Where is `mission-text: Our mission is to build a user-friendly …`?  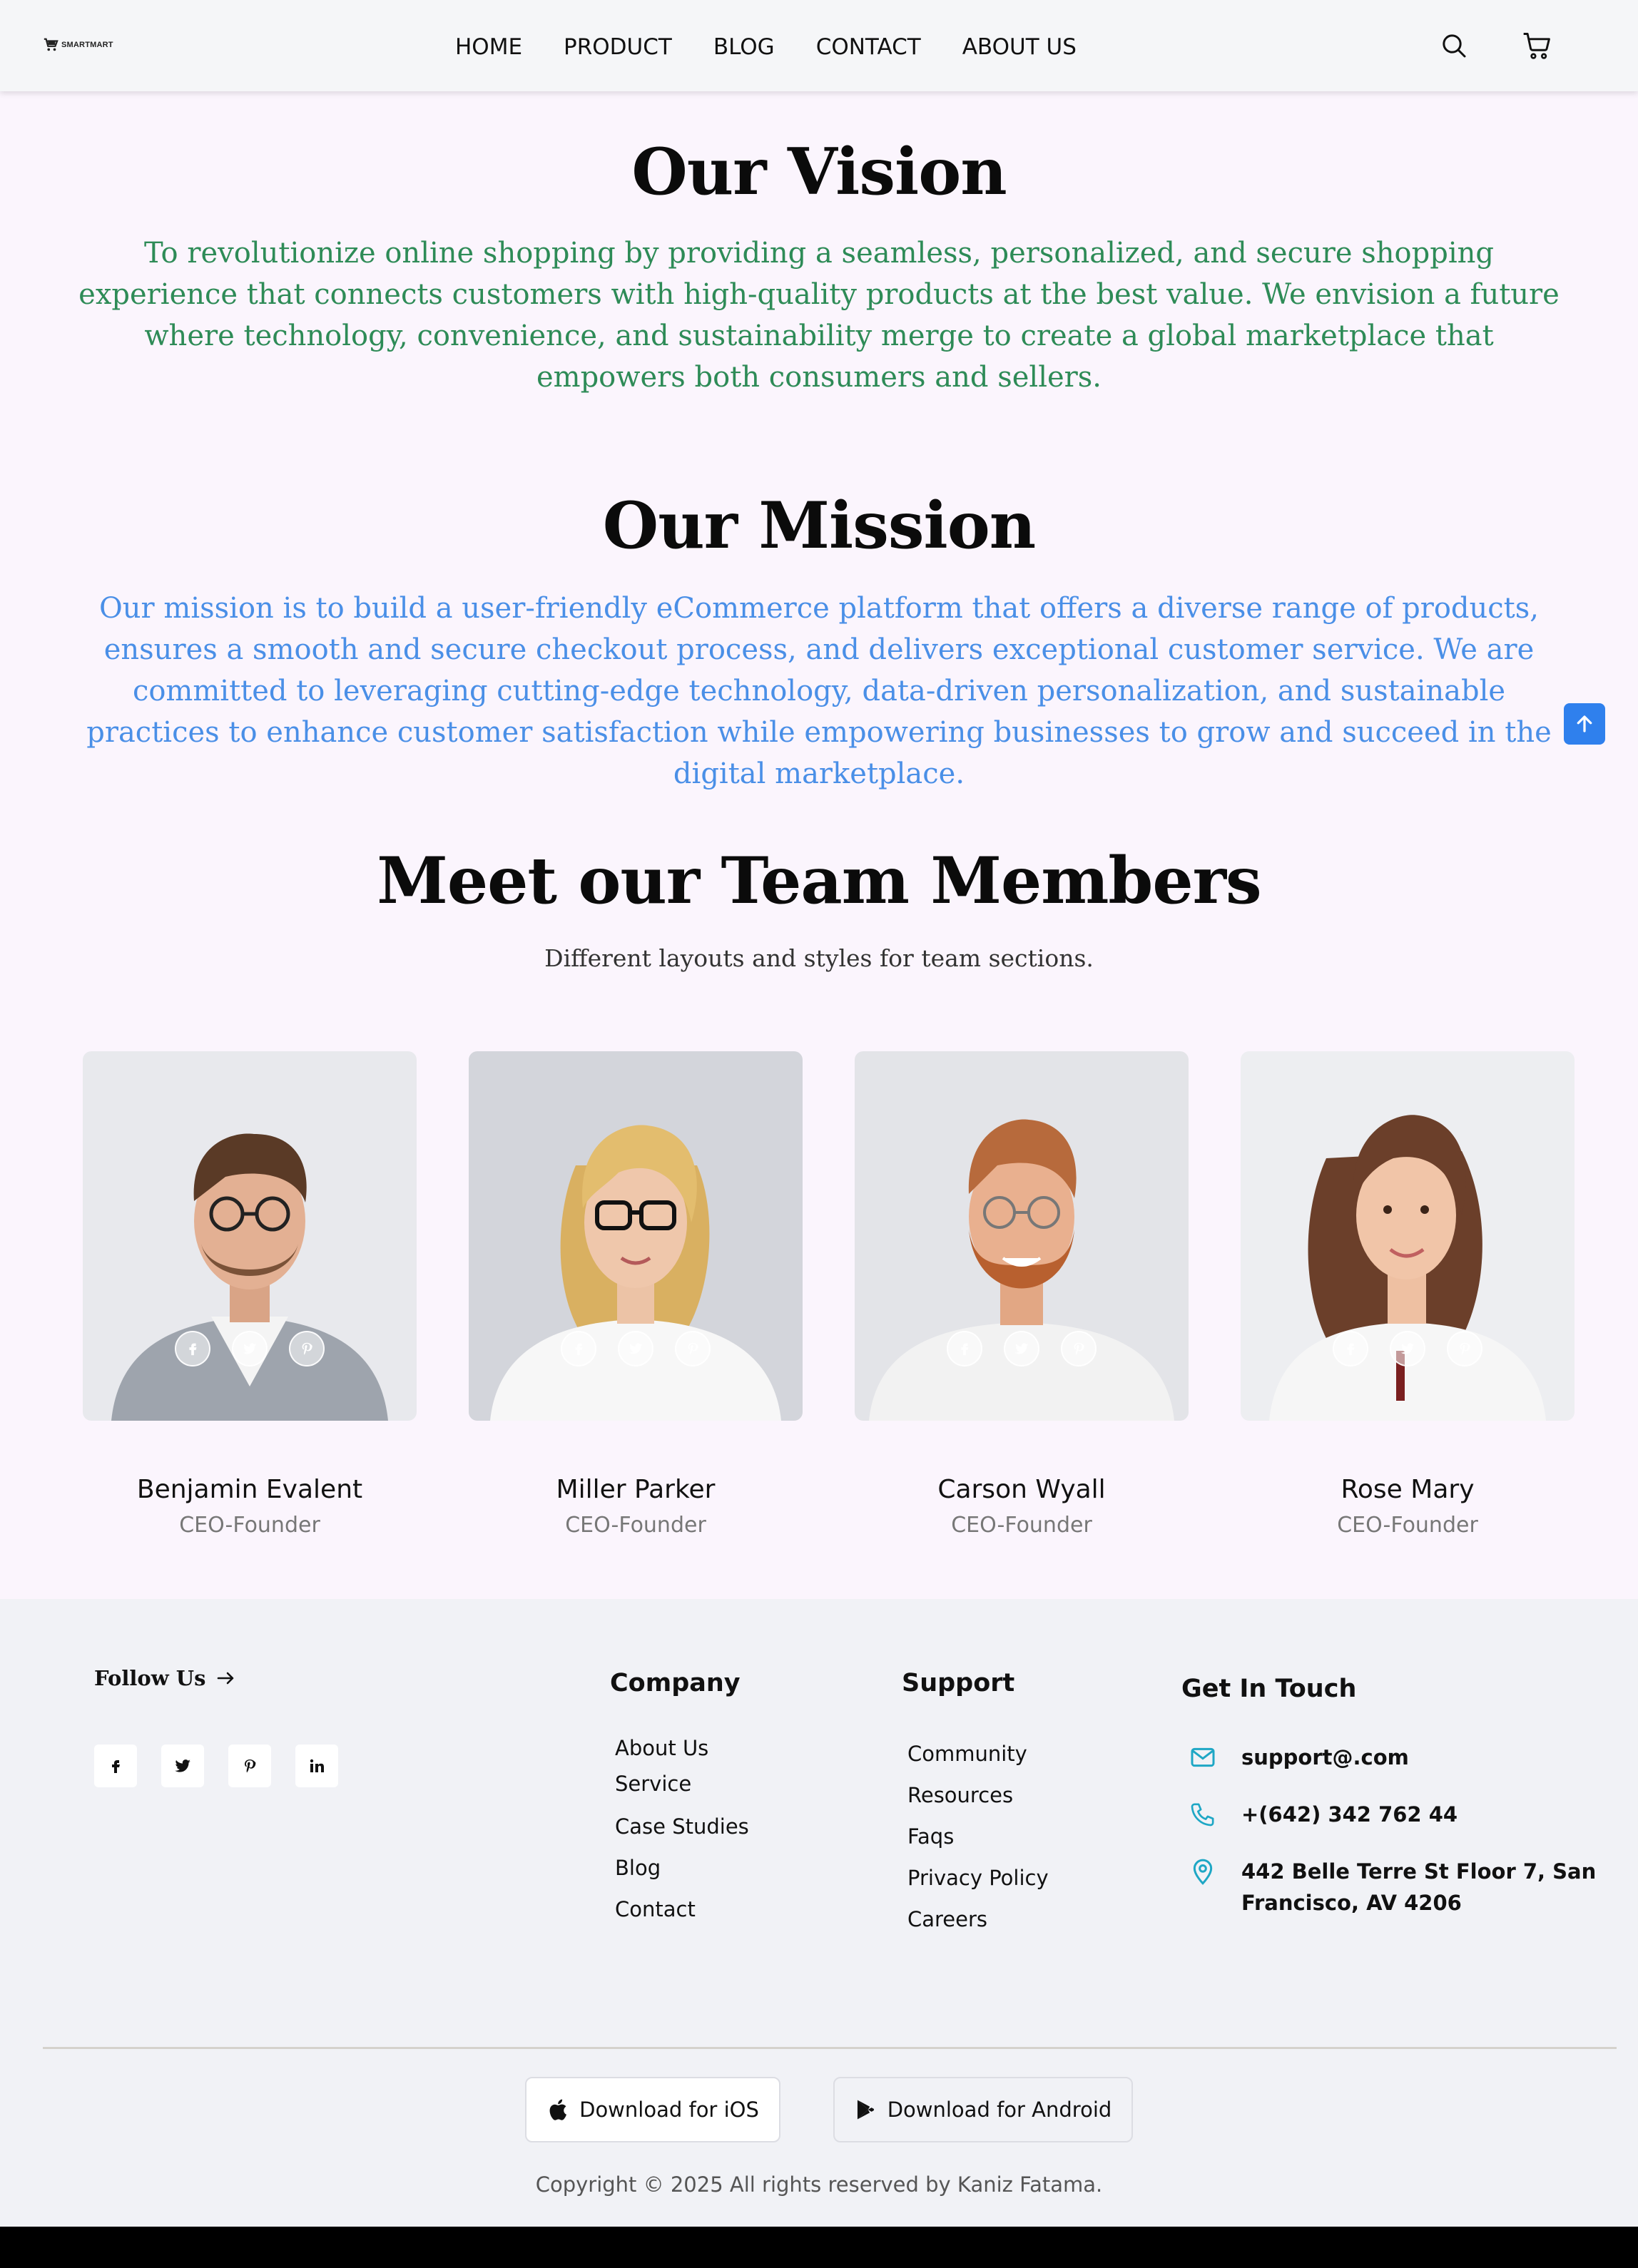 mission-text: Our mission is to build a user-friendly … is located at coordinates (819, 691).